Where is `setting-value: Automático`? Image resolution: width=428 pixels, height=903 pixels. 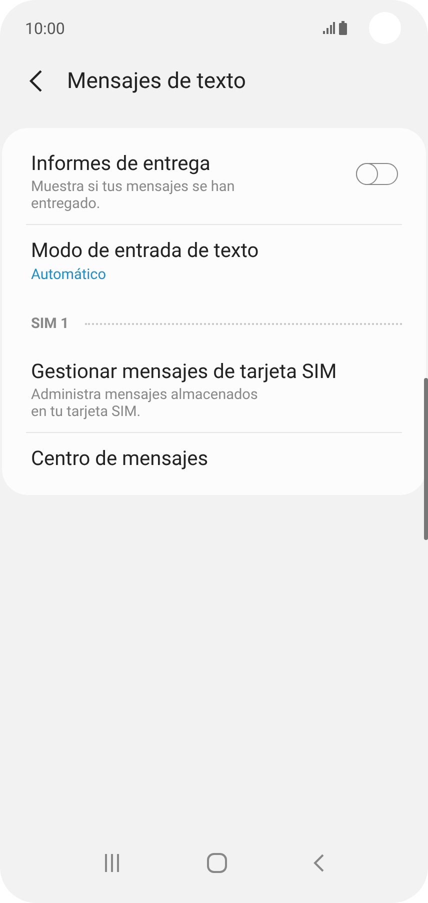 setting-value: Automático is located at coordinates (69, 275).